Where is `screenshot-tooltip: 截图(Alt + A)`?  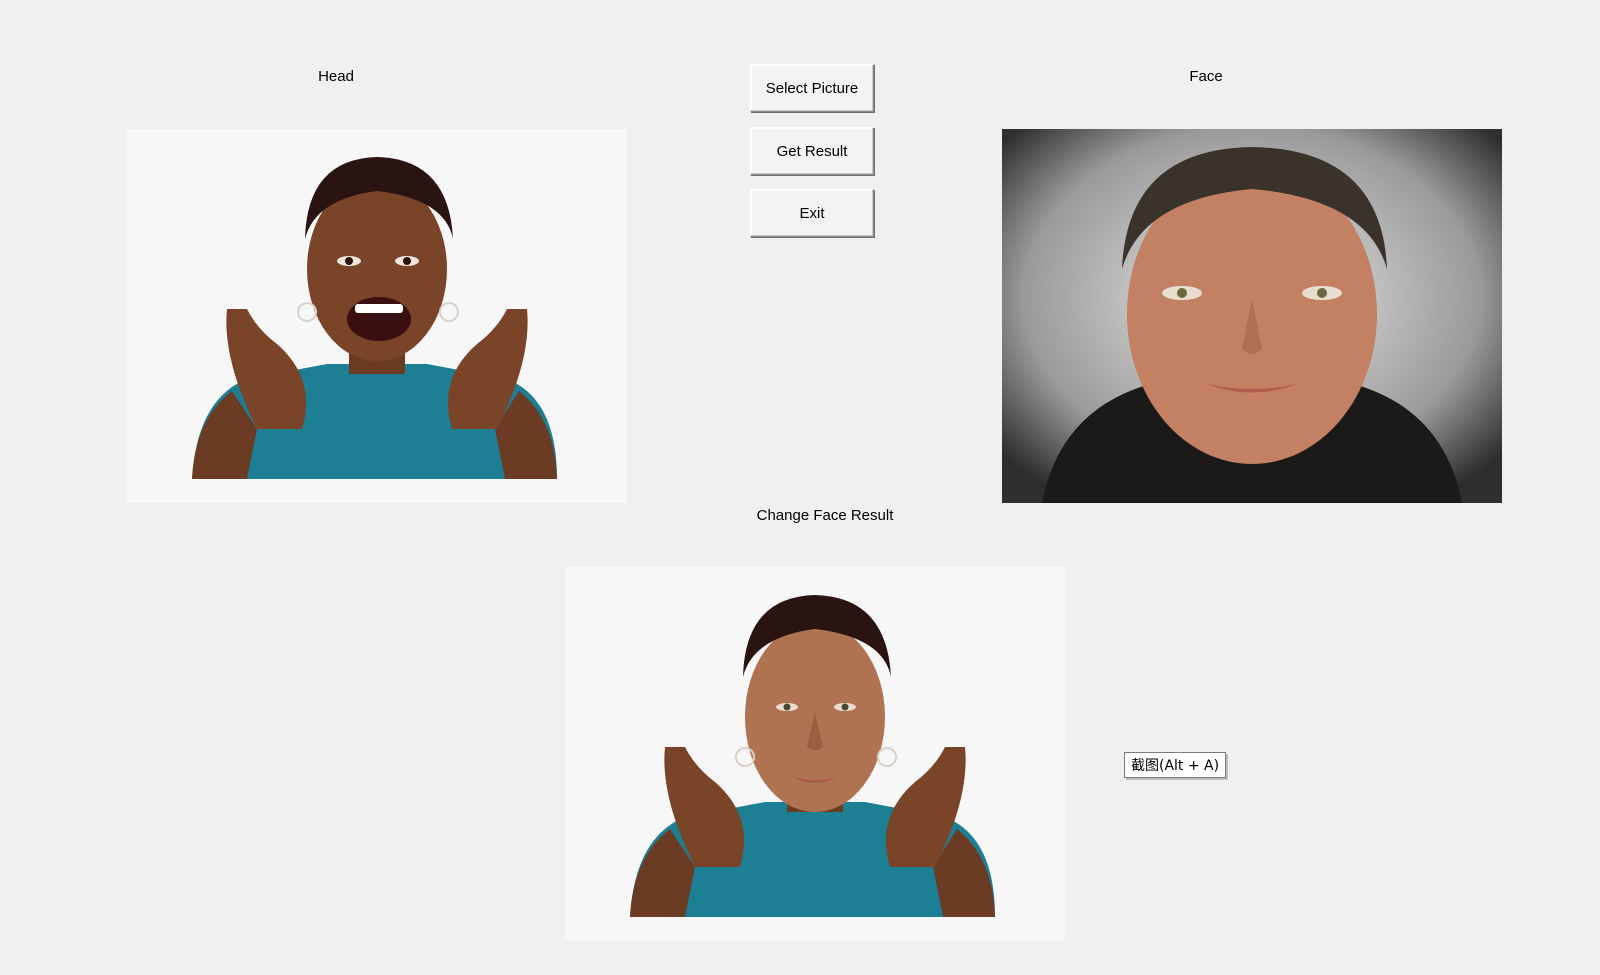 screenshot-tooltip: 截图(Alt + A) is located at coordinates (1175, 765).